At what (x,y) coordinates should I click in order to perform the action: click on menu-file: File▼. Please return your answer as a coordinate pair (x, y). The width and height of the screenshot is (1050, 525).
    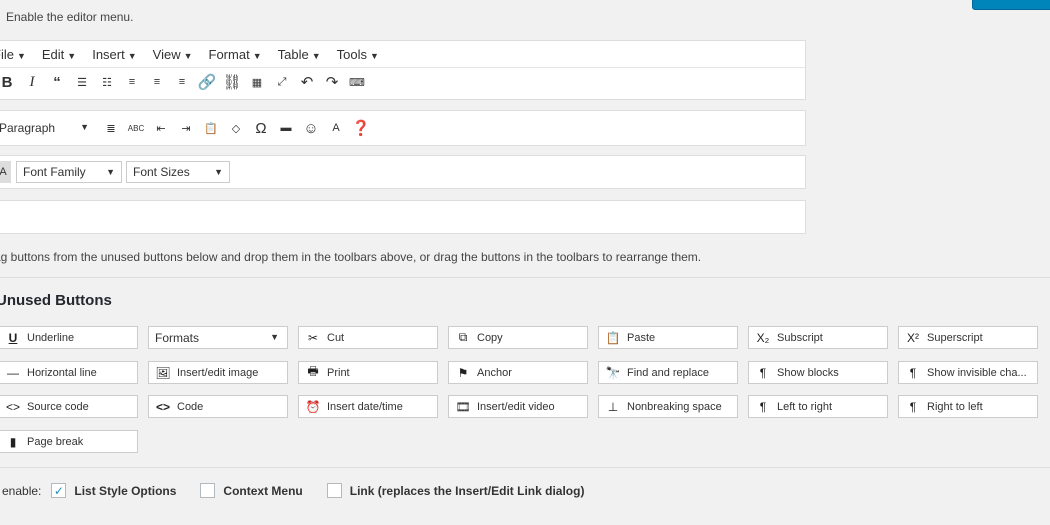
    Looking at the image, I should click on (13, 54).